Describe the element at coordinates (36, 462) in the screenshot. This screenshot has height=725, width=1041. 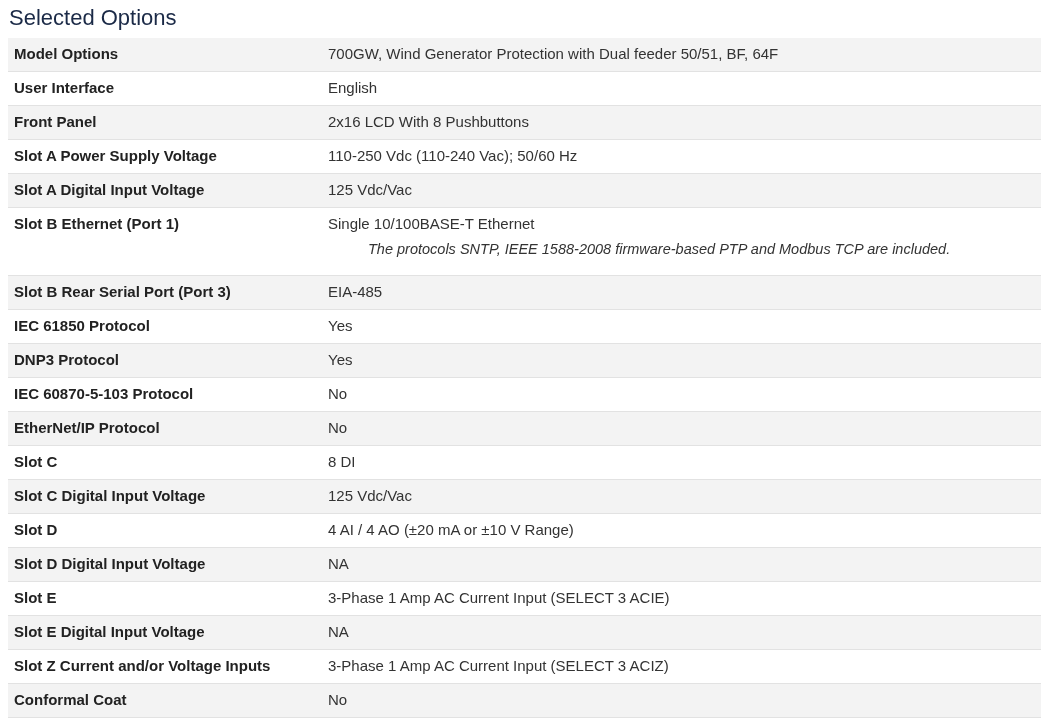
I see `option-label: Slot C` at that location.